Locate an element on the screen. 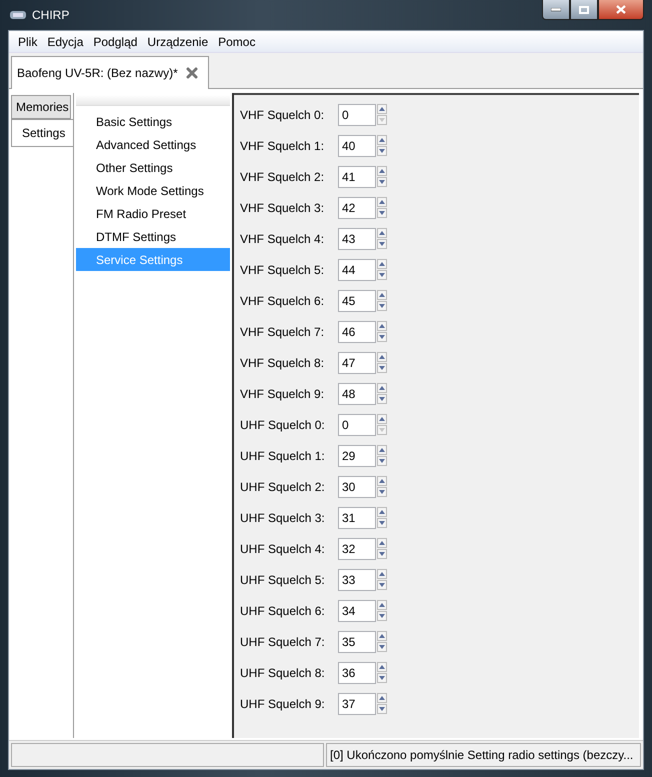  field-label: VHF Squelch 8: is located at coordinates (283, 363).